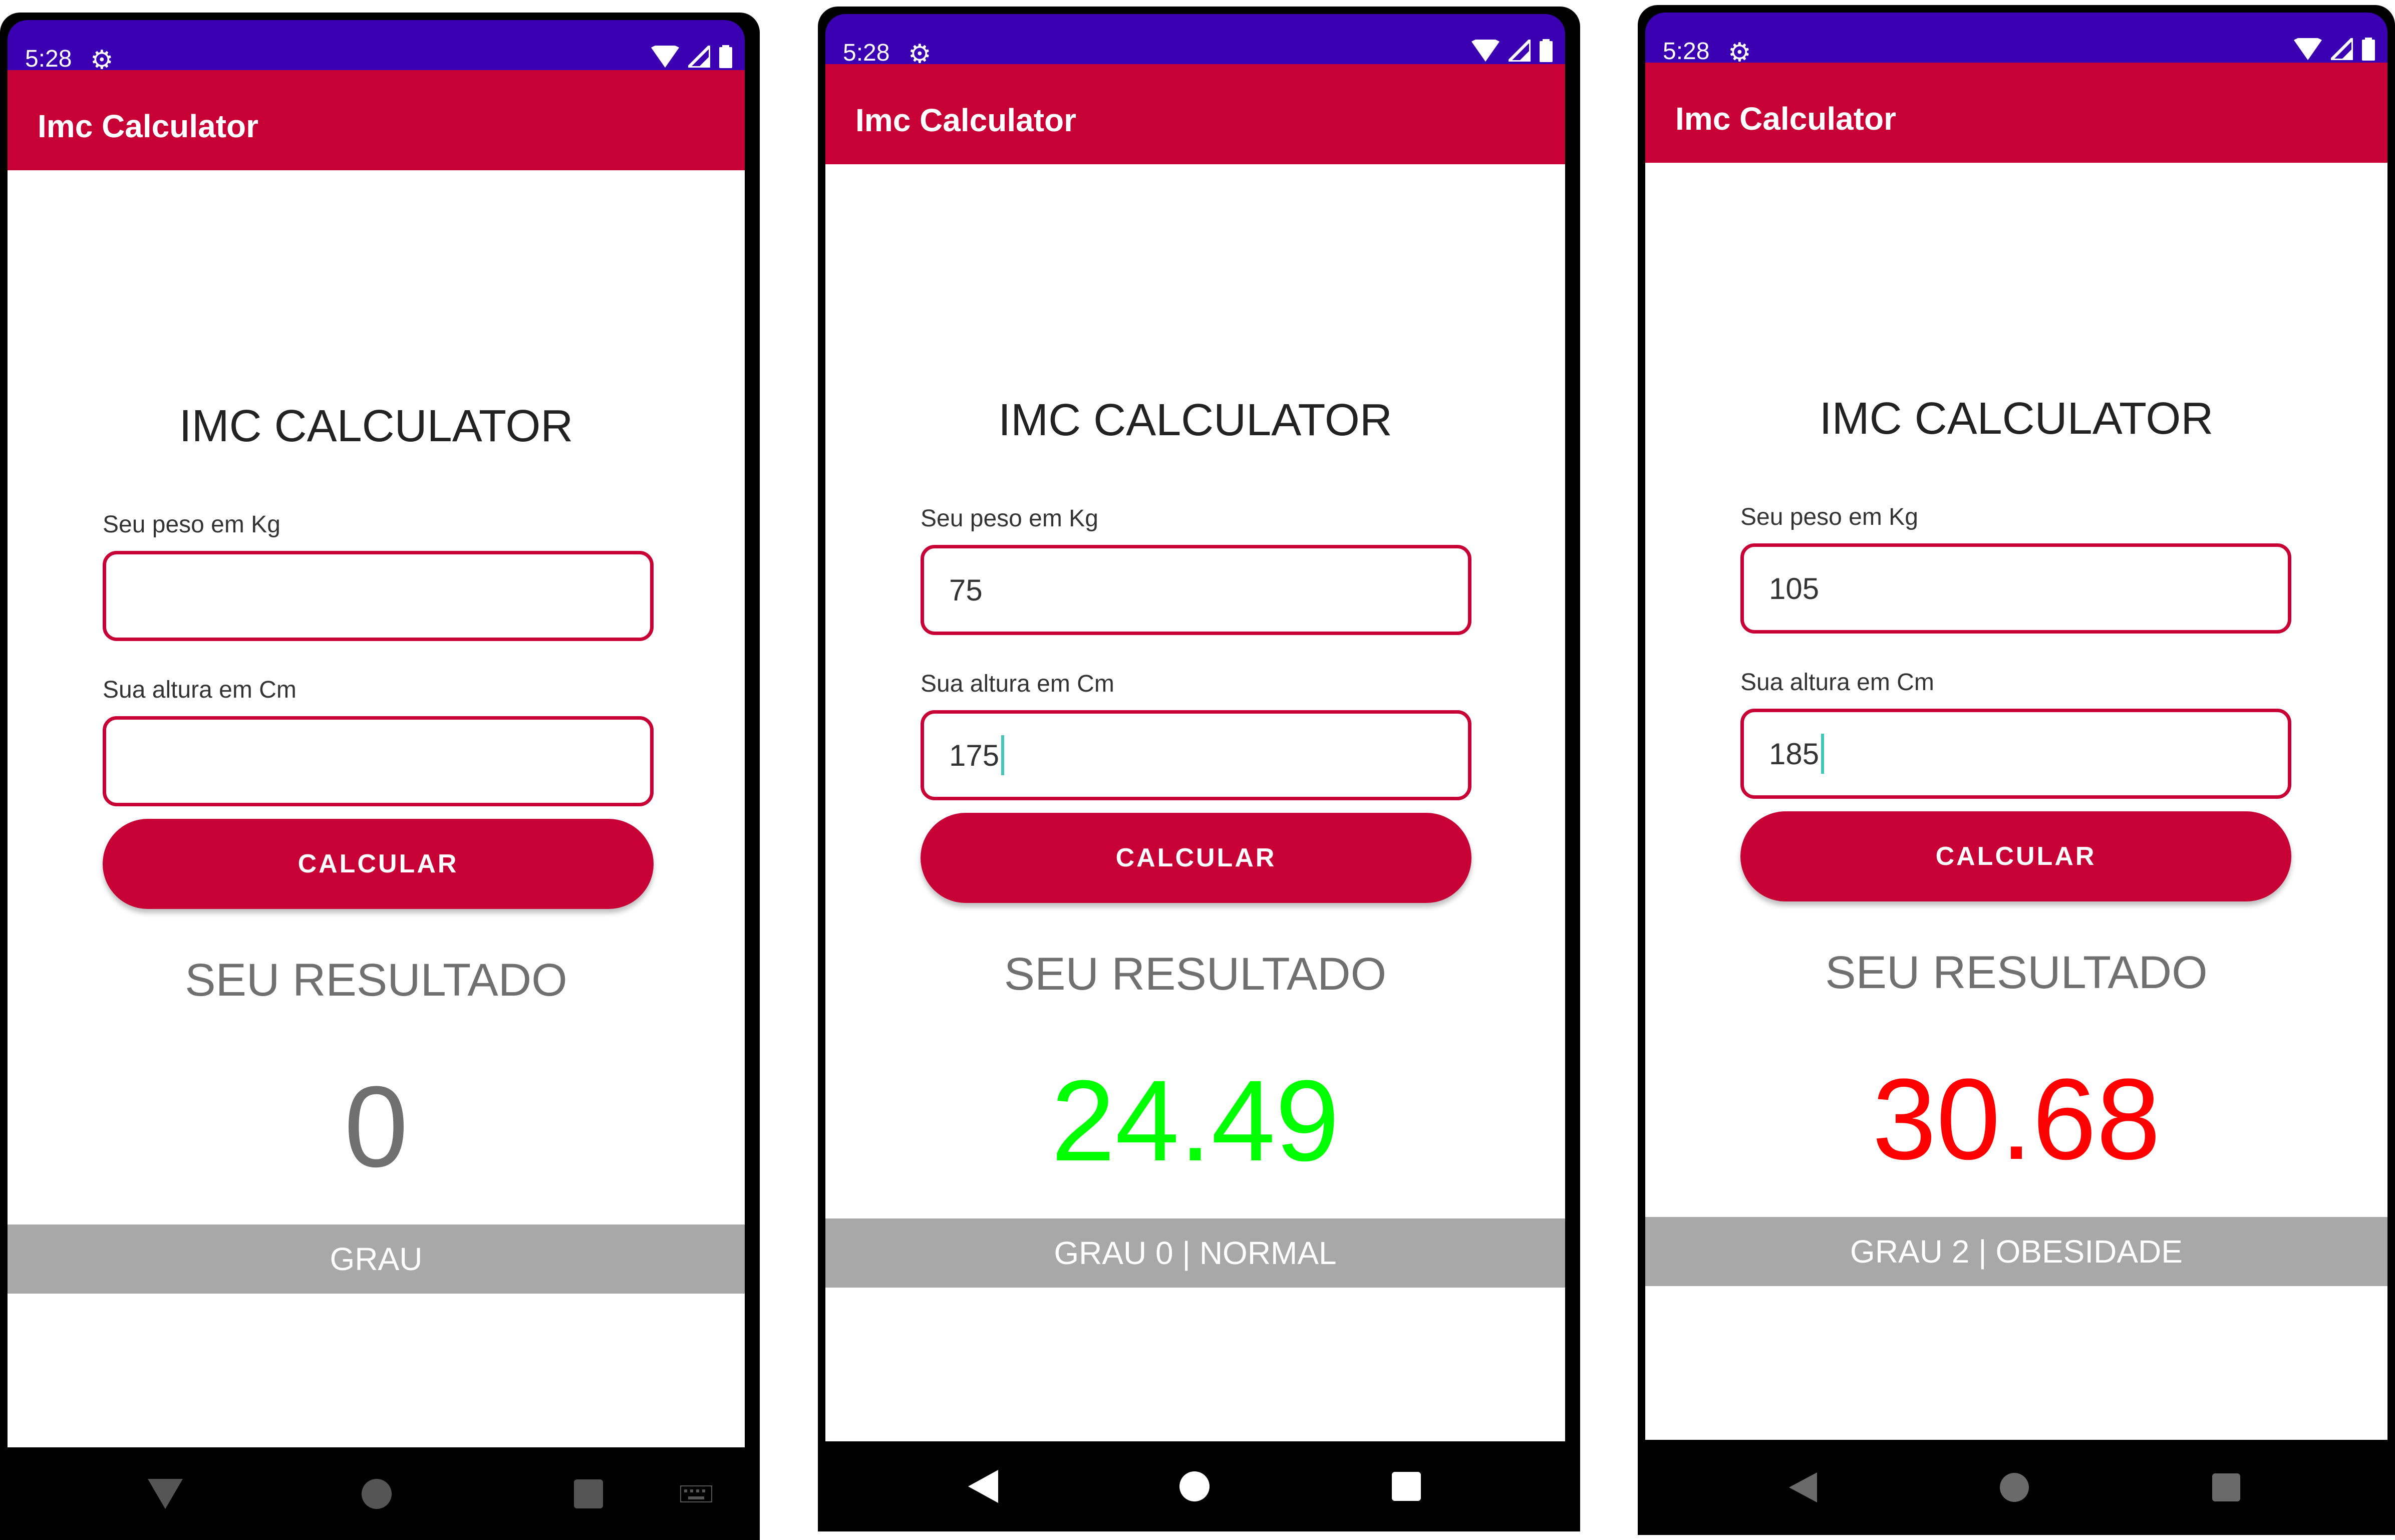 The image size is (2395, 1540). Describe the element at coordinates (2016, 1119) in the screenshot. I see `result-value: 30.68` at that location.